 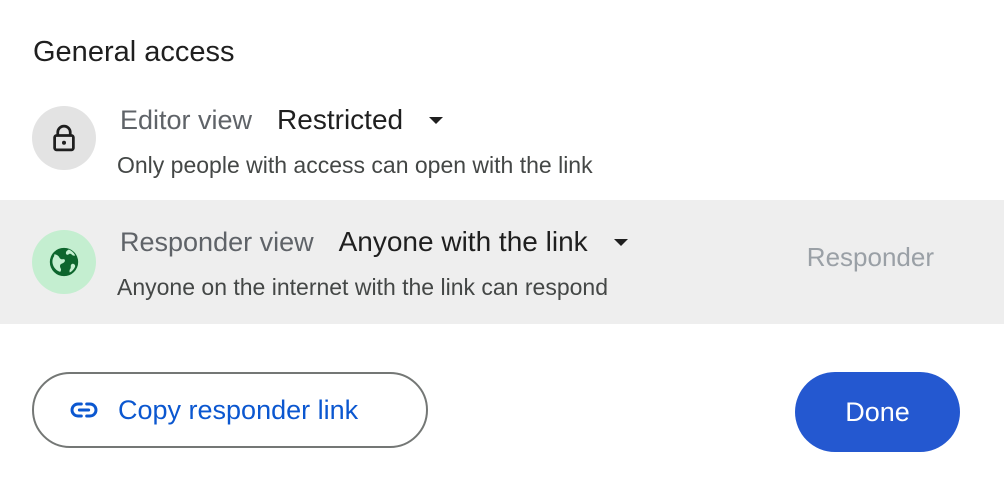 What do you see at coordinates (186, 119) in the screenshot?
I see `editor-view-label: Editor view` at bounding box center [186, 119].